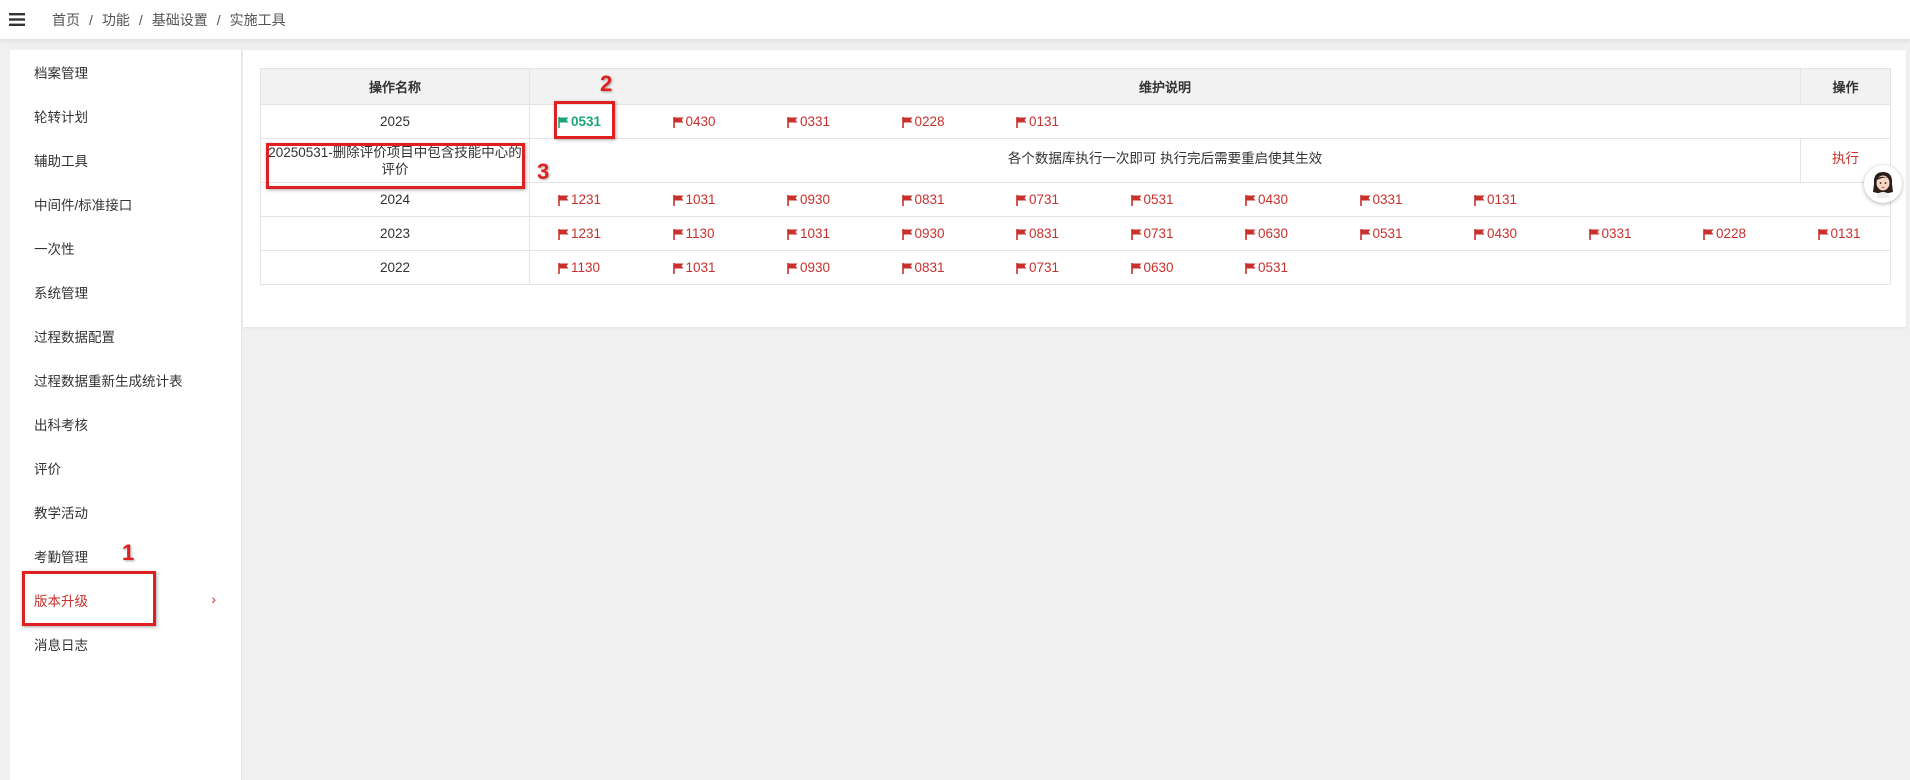 The height and width of the screenshot is (780, 1910). Describe the element at coordinates (257, 19) in the screenshot. I see `breadcrumb-current: 实施工具` at that location.